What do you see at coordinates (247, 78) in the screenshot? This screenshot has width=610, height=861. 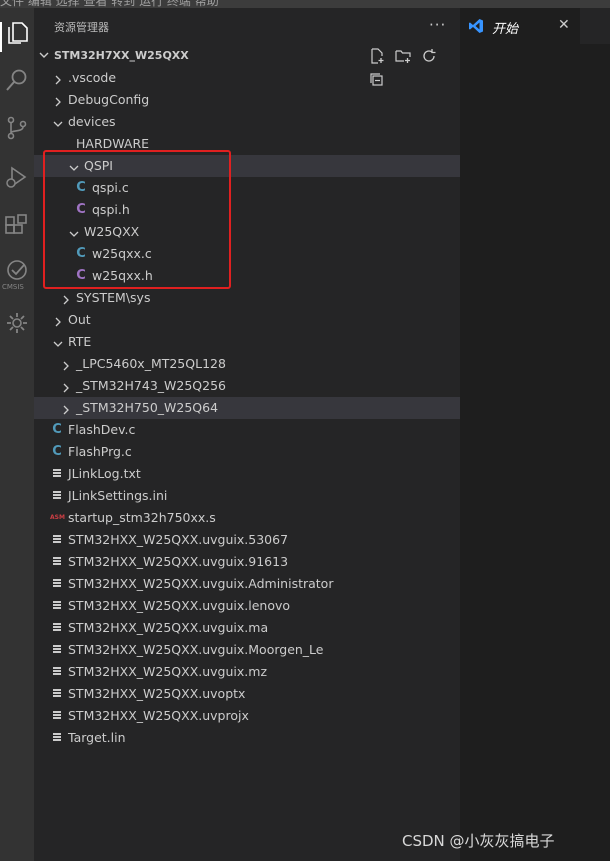 I see `tree-folder: .vscode` at bounding box center [247, 78].